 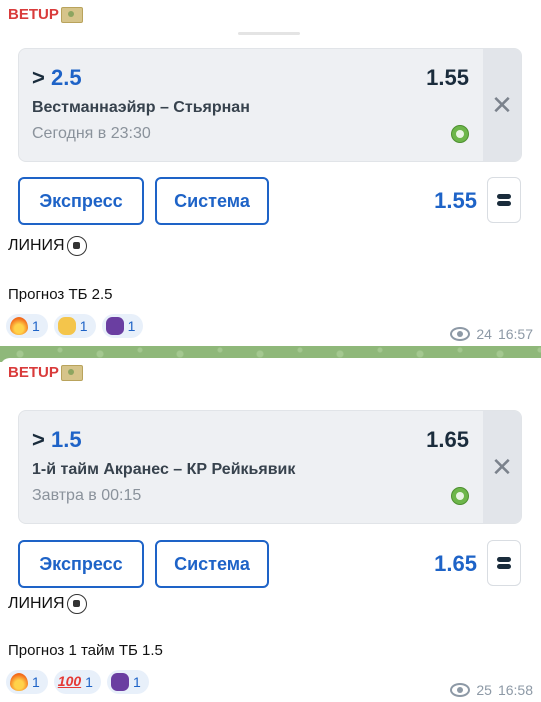 I want to click on match-name: Вестманнаэйяр – Стьярнан, so click(x=141, y=107).